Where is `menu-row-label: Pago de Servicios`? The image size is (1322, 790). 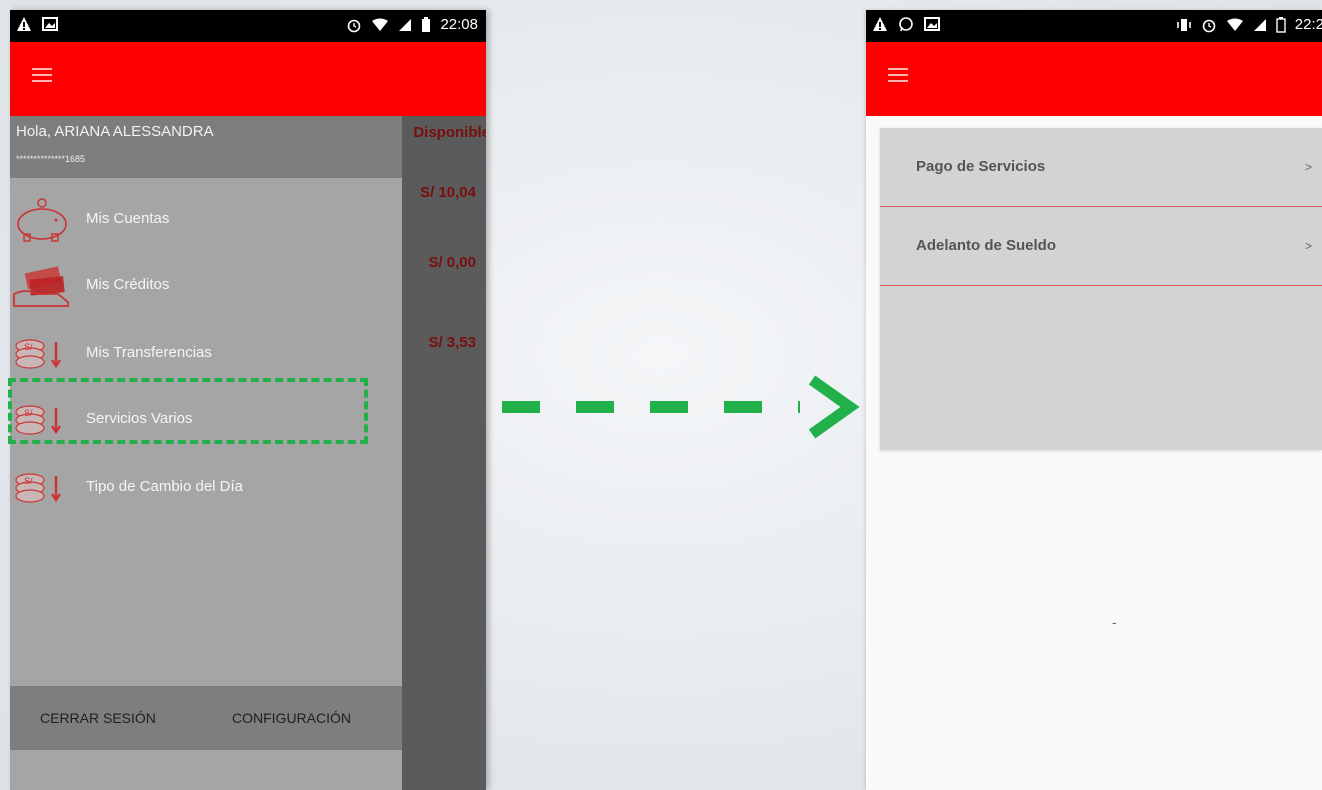 menu-row-label: Pago de Servicios is located at coordinates (981, 166).